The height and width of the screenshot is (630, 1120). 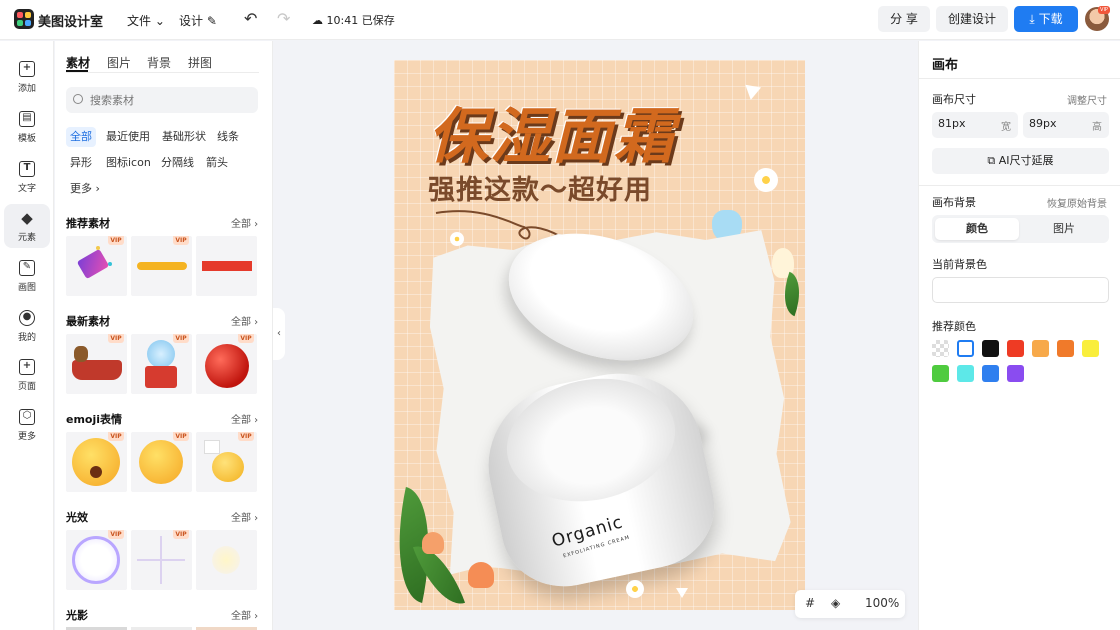 What do you see at coordinates (835, 603) in the screenshot?
I see `layers-icon: ◈` at bounding box center [835, 603].